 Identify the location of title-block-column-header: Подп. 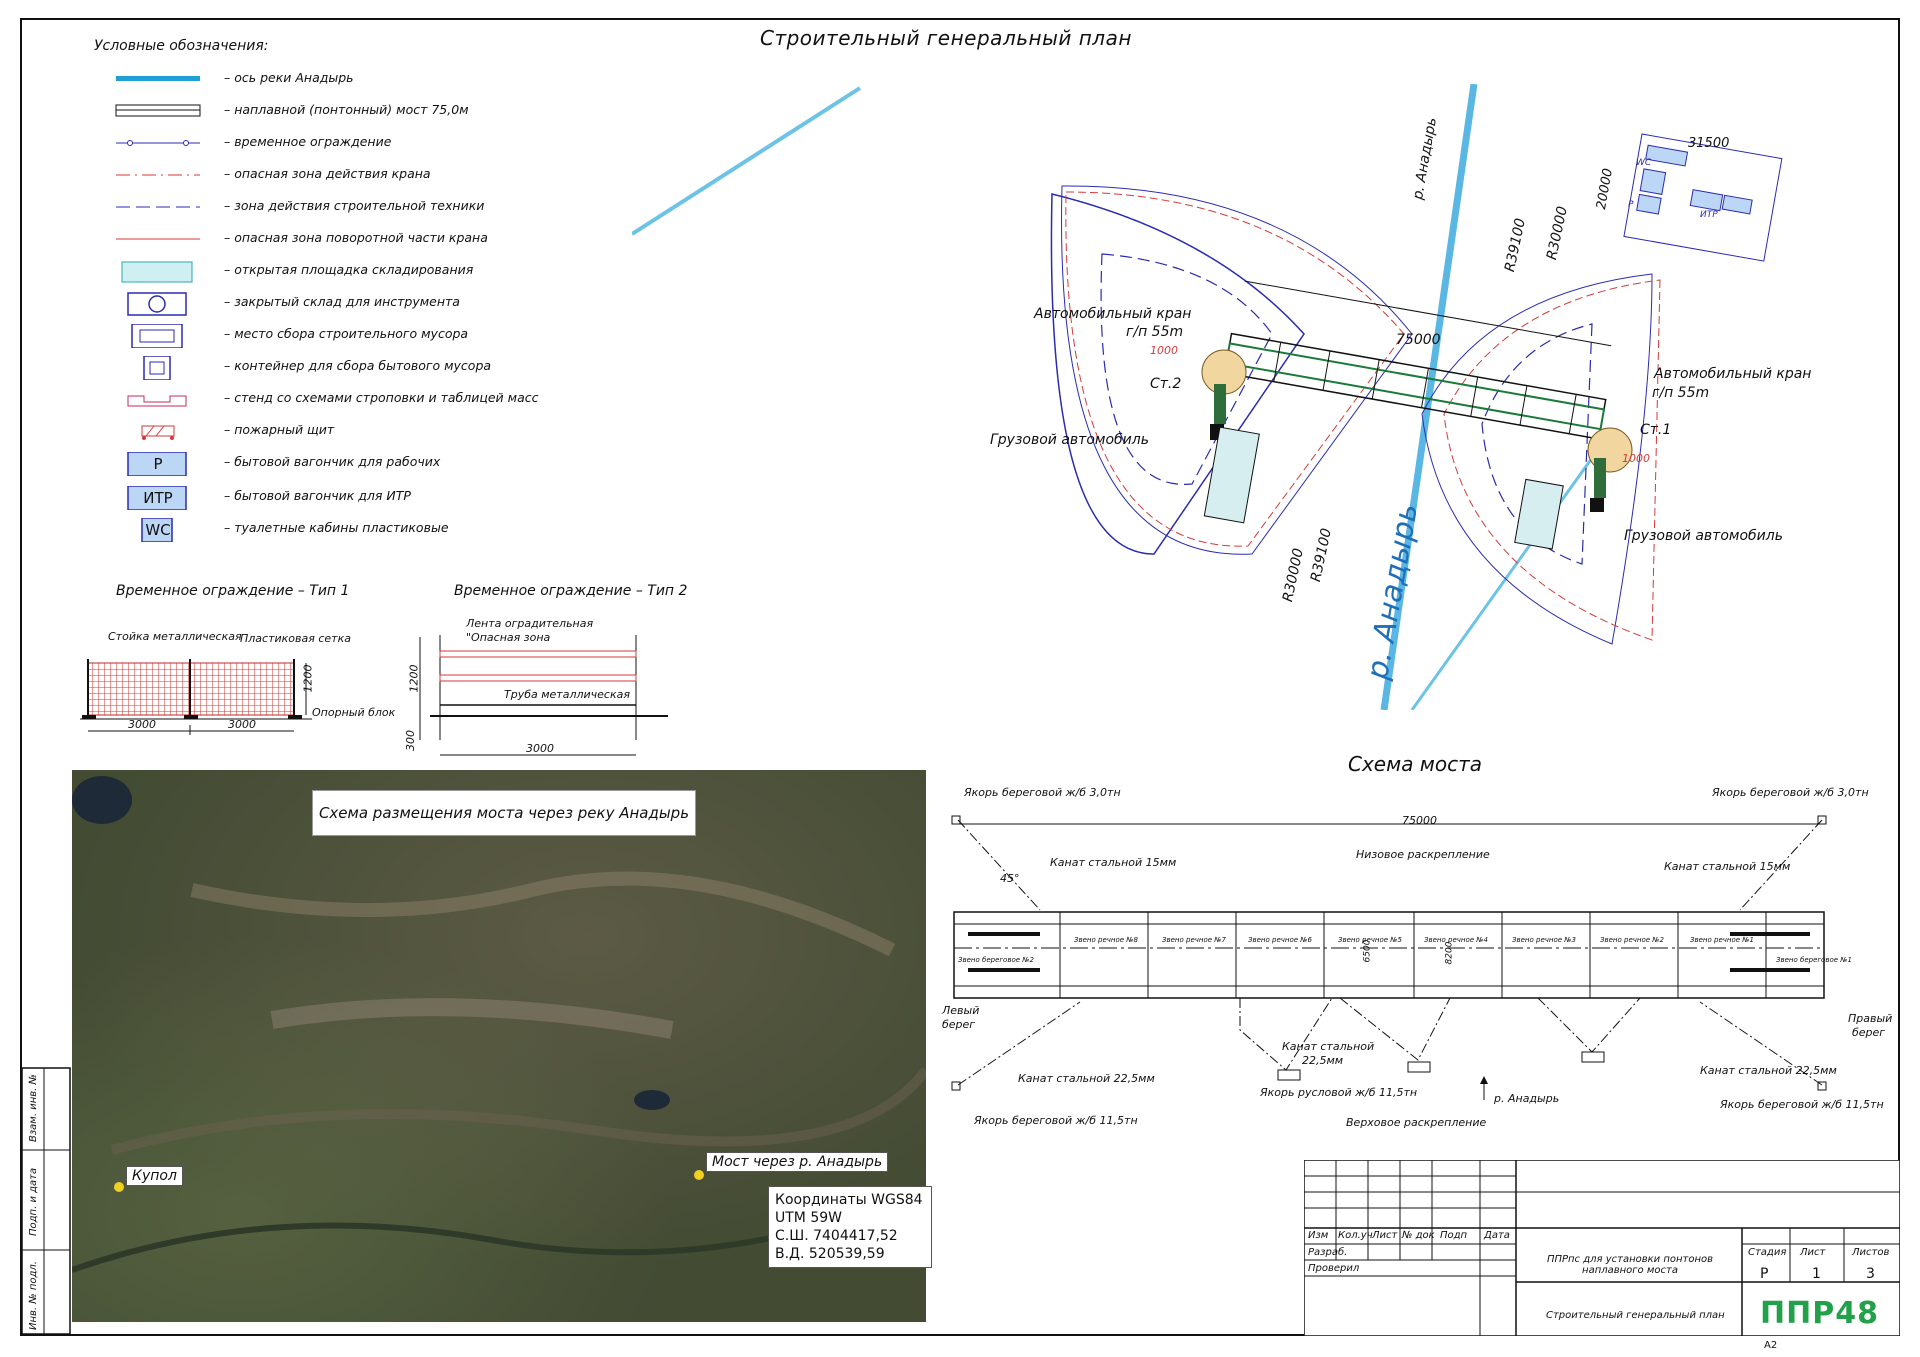
(1454, 1235).